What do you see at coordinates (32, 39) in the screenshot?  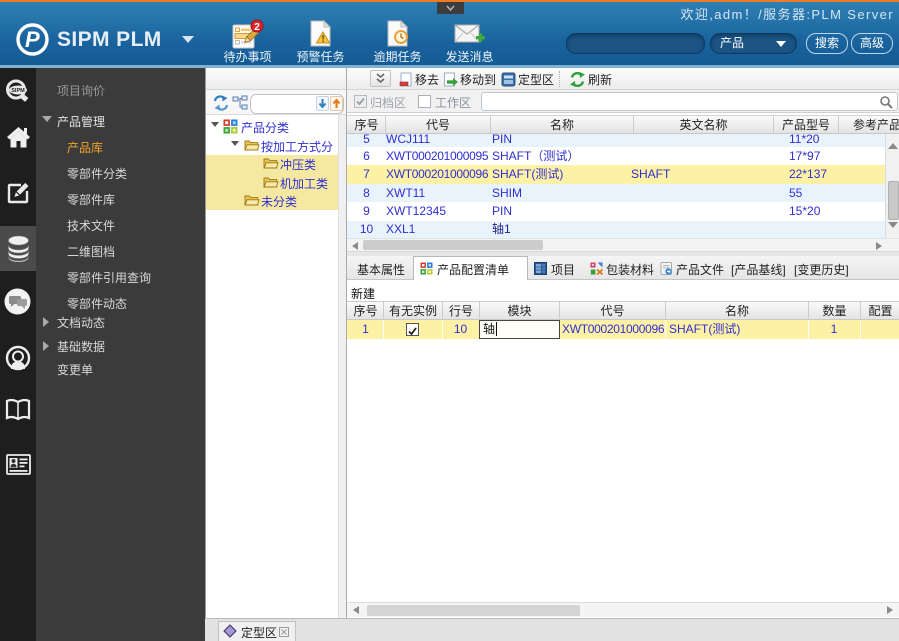 I see `svg-text: P` at bounding box center [32, 39].